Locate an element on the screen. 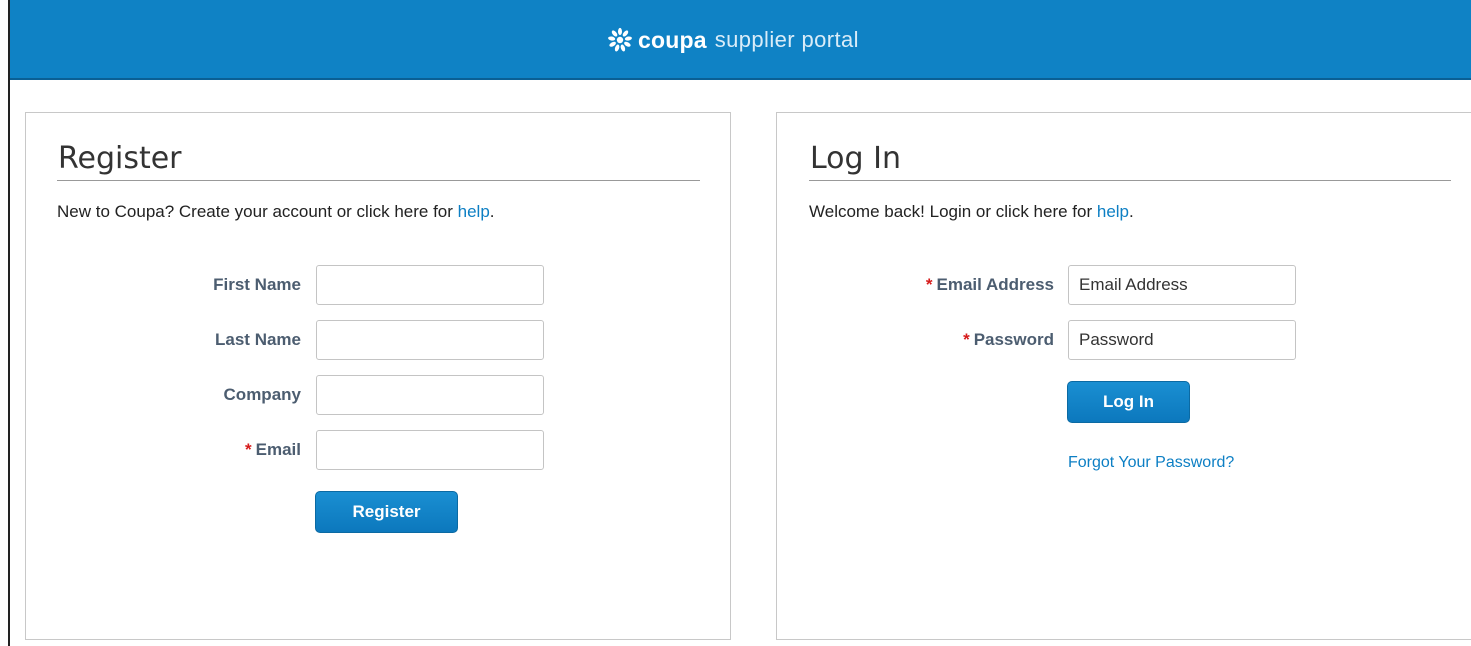  first-name-label: First Name is located at coordinates (257, 285).